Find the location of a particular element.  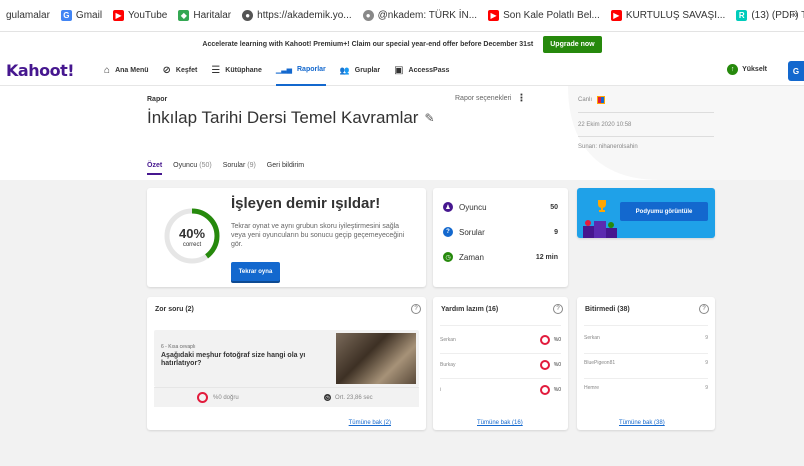

globe-icon: ● is located at coordinates (248, 15).